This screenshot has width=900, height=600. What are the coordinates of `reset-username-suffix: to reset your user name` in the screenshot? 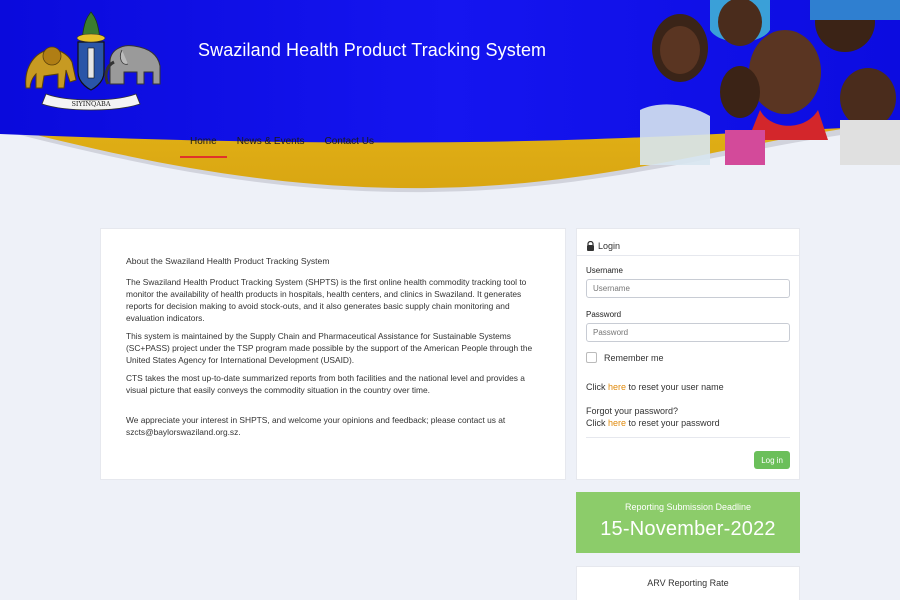 It's located at (676, 387).